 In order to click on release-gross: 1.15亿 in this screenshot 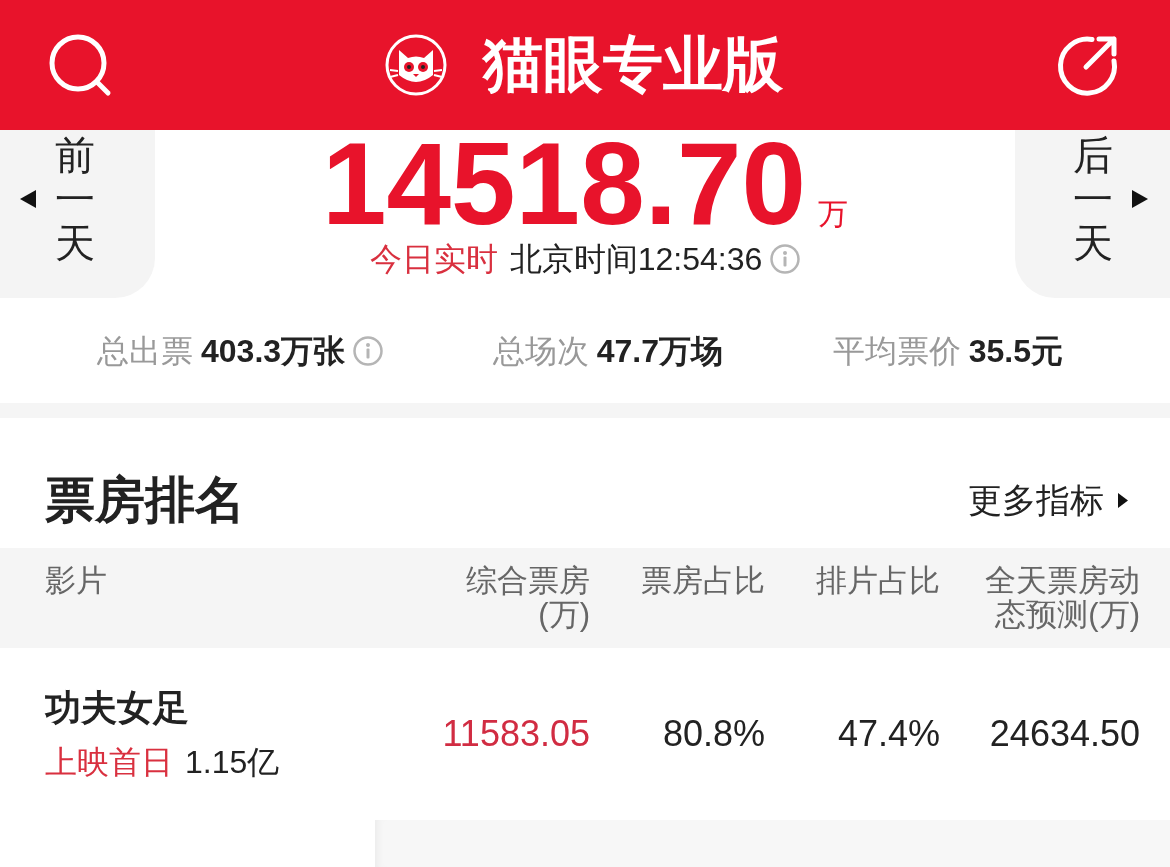, I will do `click(232, 762)`.